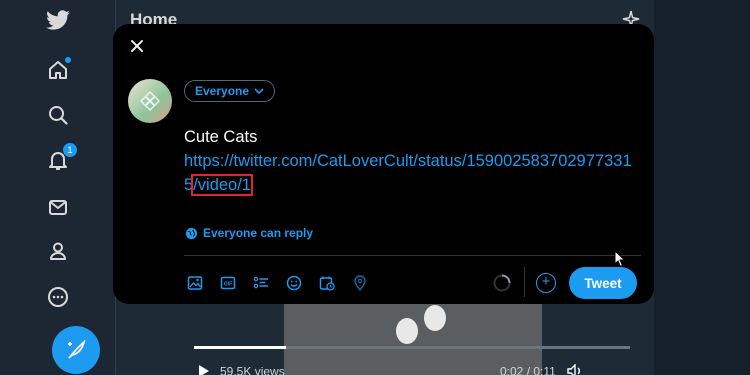 This screenshot has height=375, width=750. What do you see at coordinates (191, 233) in the screenshot?
I see `globe-icon` at bounding box center [191, 233].